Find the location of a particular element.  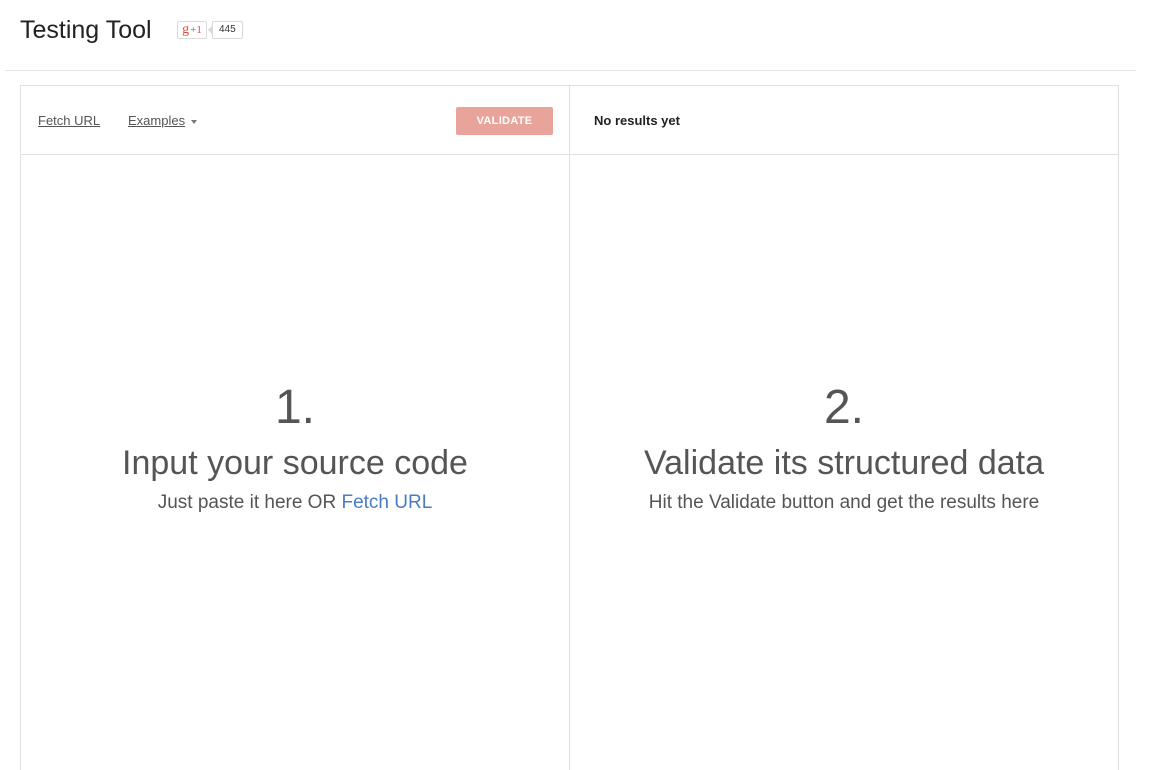

page-title: Testing Tool is located at coordinates (86, 30).